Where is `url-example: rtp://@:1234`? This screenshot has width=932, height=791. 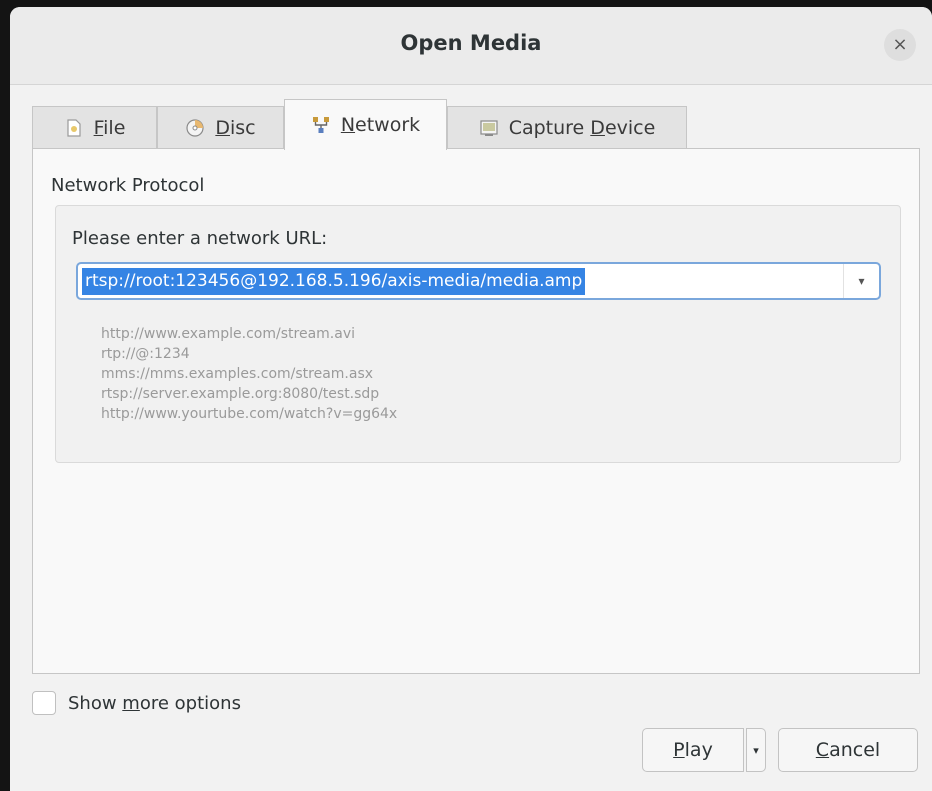
url-example: rtp://@:1234 is located at coordinates (145, 354).